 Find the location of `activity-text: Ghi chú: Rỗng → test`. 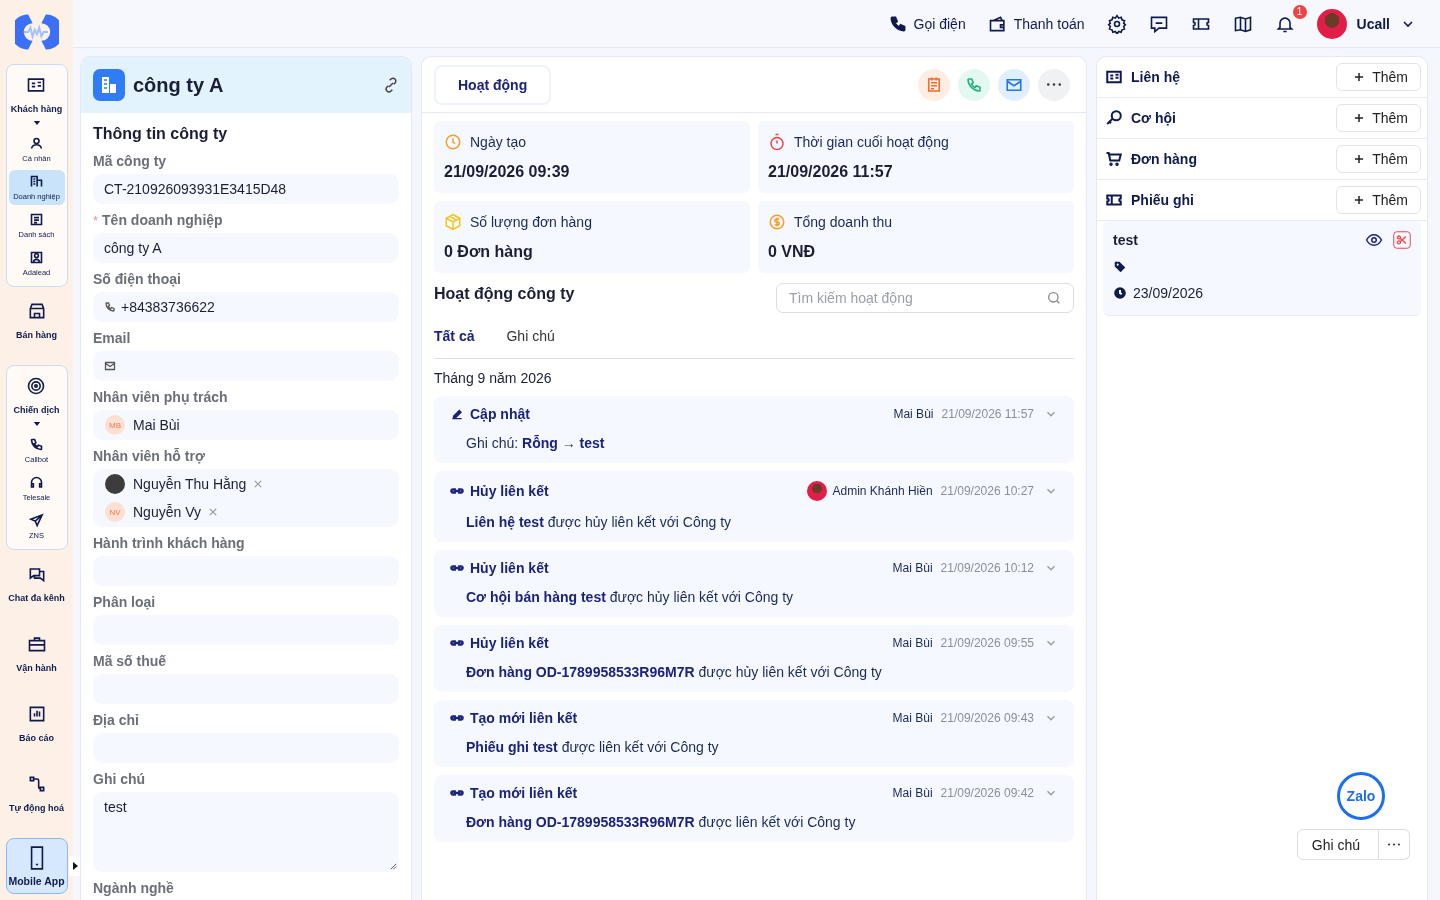

activity-text: Ghi chú: Rỗng → test is located at coordinates (535, 443).